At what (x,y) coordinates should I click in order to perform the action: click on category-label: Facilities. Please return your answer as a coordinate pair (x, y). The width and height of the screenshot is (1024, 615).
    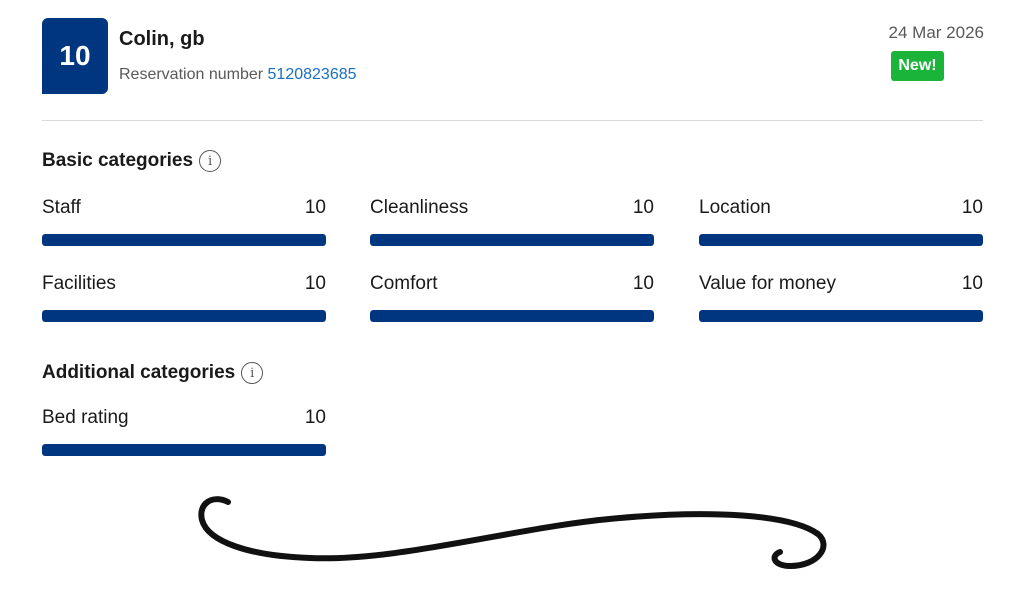
    Looking at the image, I should click on (79, 283).